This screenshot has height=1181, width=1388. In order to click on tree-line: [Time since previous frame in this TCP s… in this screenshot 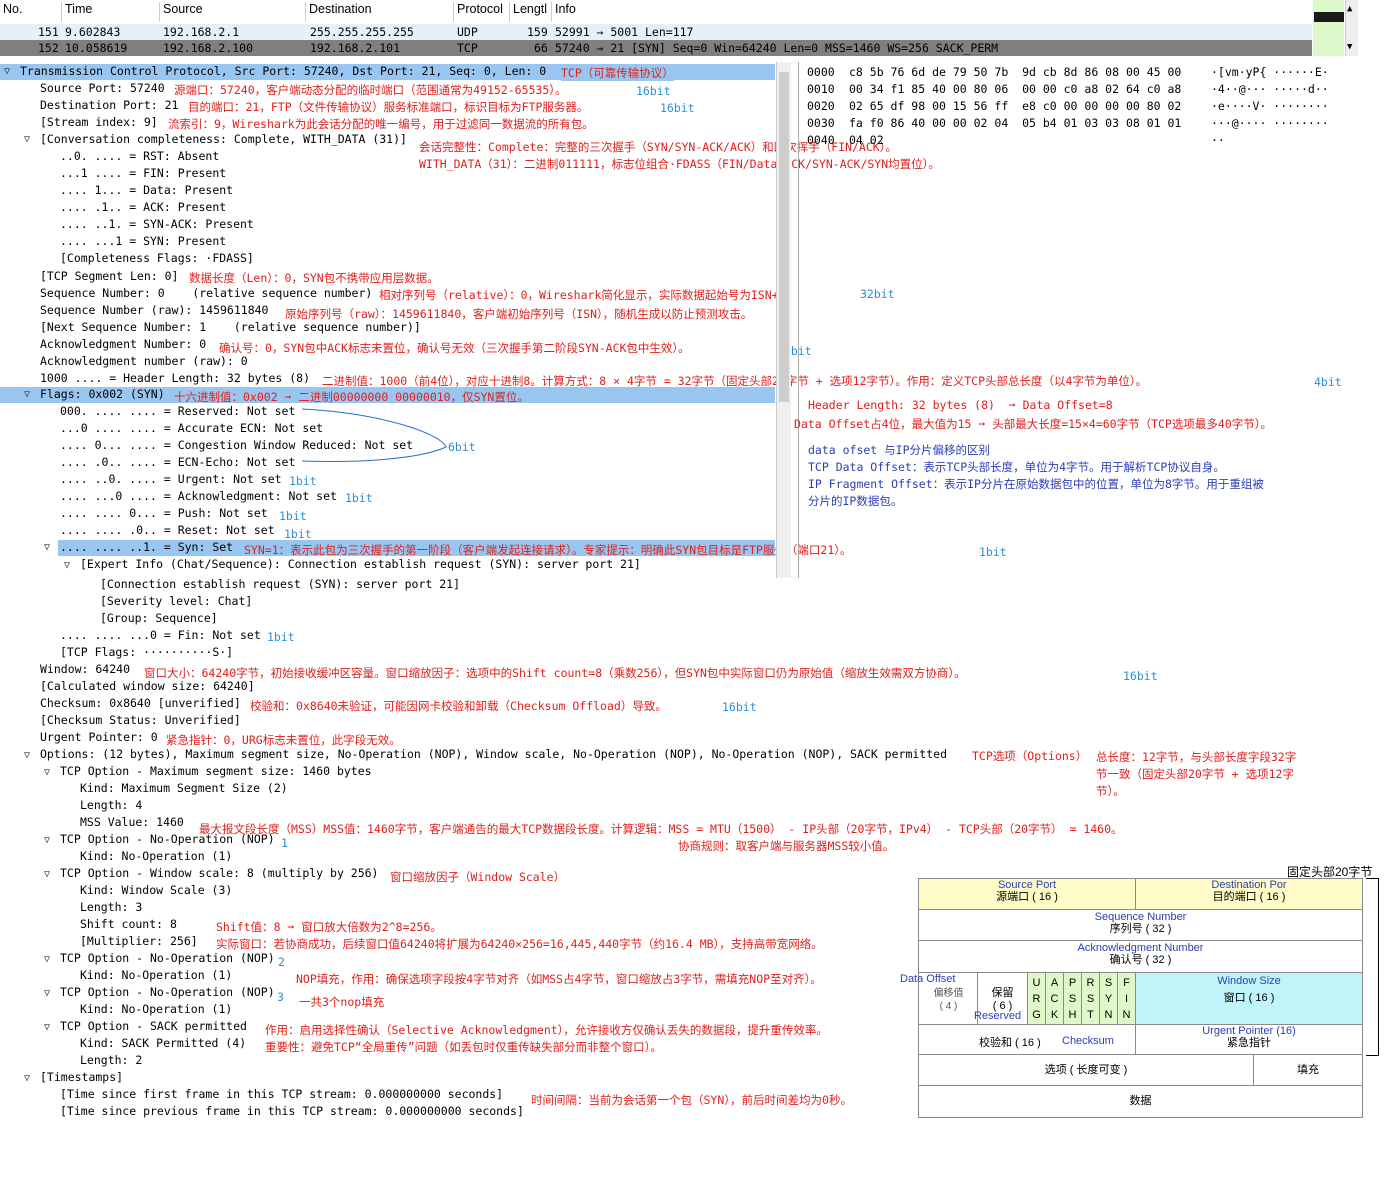, I will do `click(292, 1111)`.